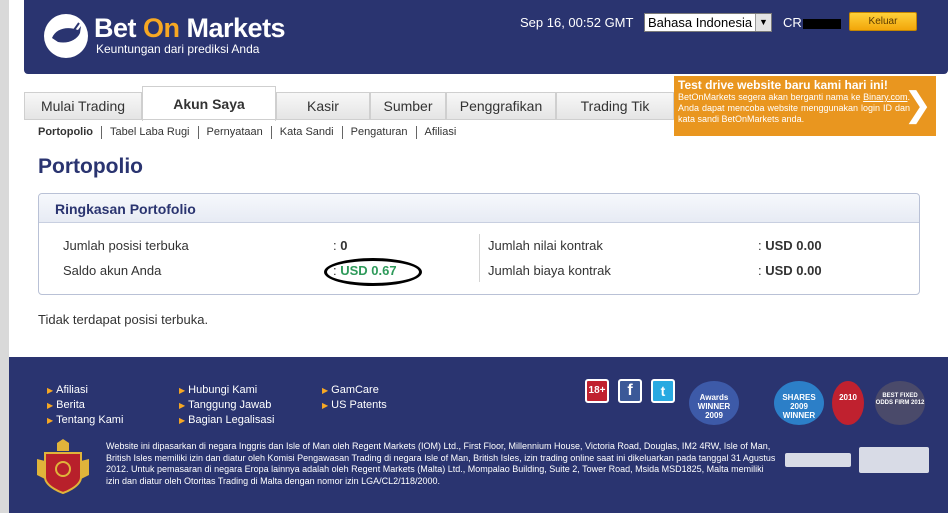 This screenshot has height=513, width=948. Describe the element at coordinates (126, 245) in the screenshot. I see `open-positions-label: Jumlah posisi terbuka` at that location.